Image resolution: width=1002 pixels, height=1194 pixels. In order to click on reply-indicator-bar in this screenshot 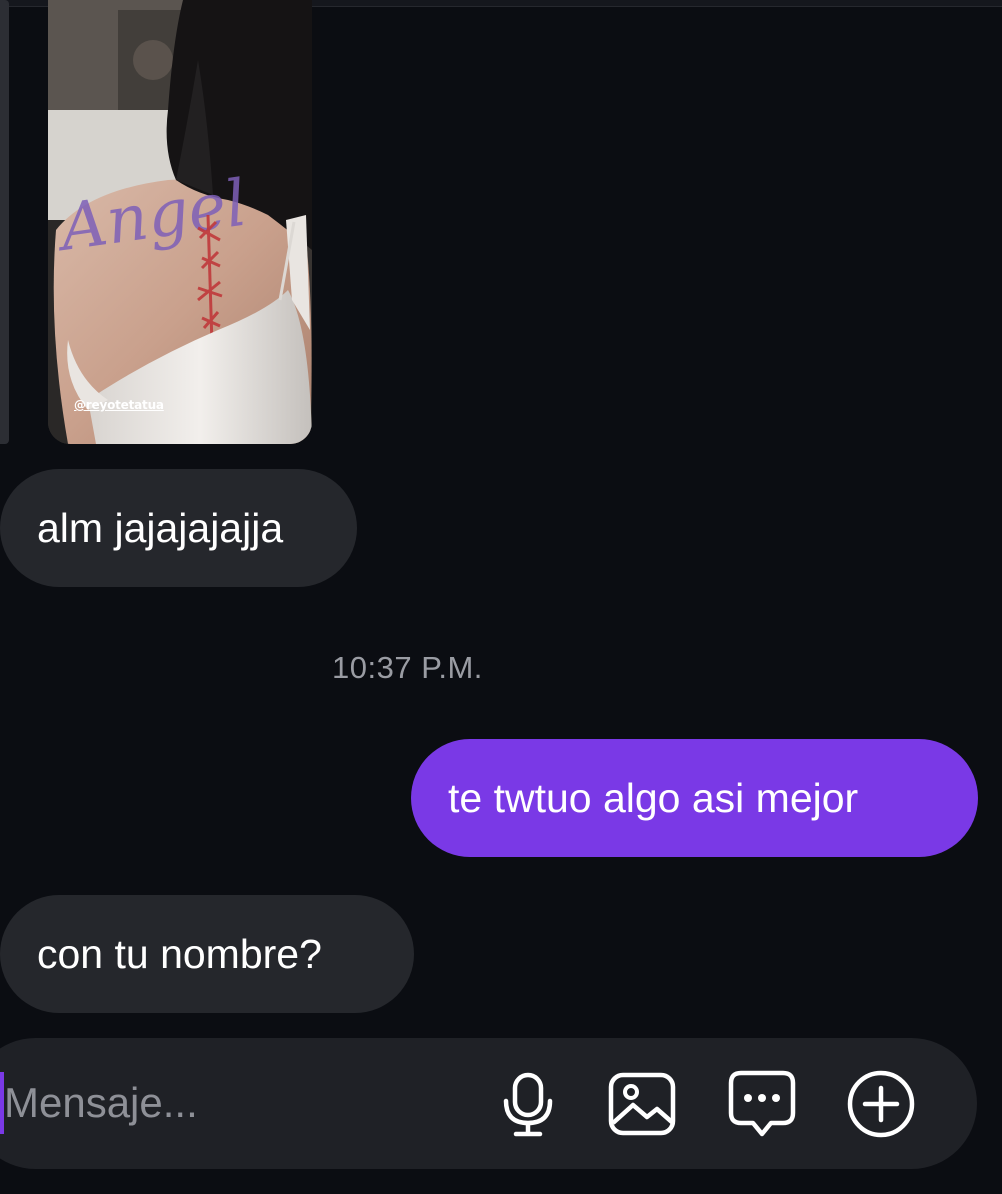, I will do `click(4, 222)`.